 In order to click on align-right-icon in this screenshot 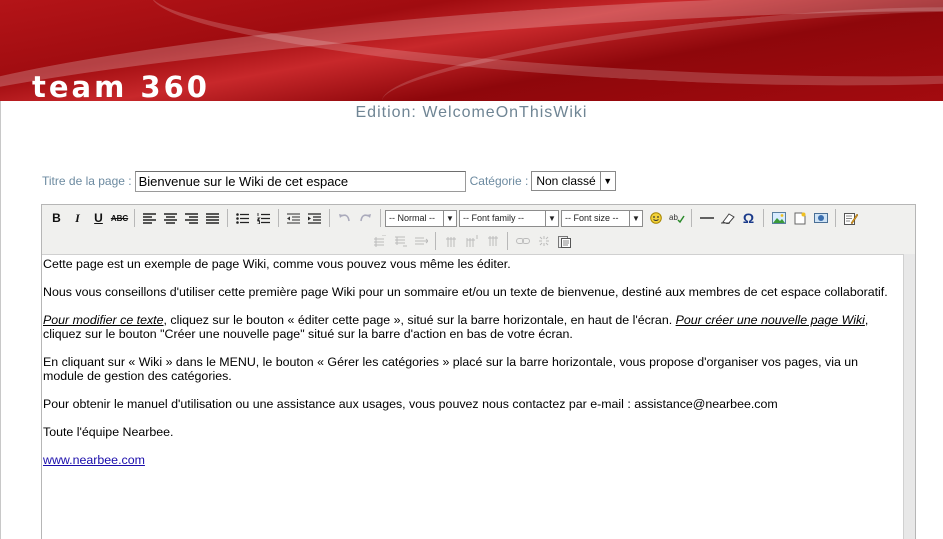, I will do `click(191, 218)`.